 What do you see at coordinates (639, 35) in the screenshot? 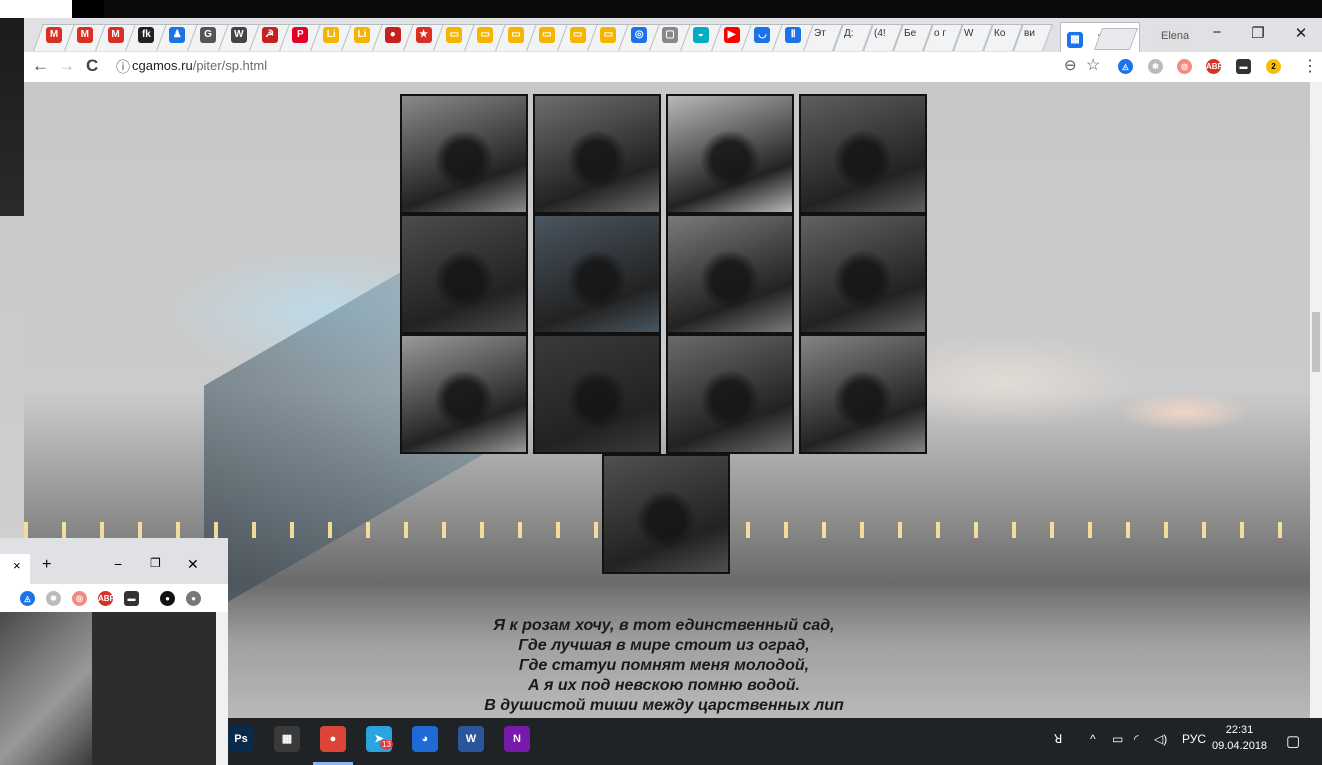
I see `tab-favicon-icon: ◎` at bounding box center [639, 35].